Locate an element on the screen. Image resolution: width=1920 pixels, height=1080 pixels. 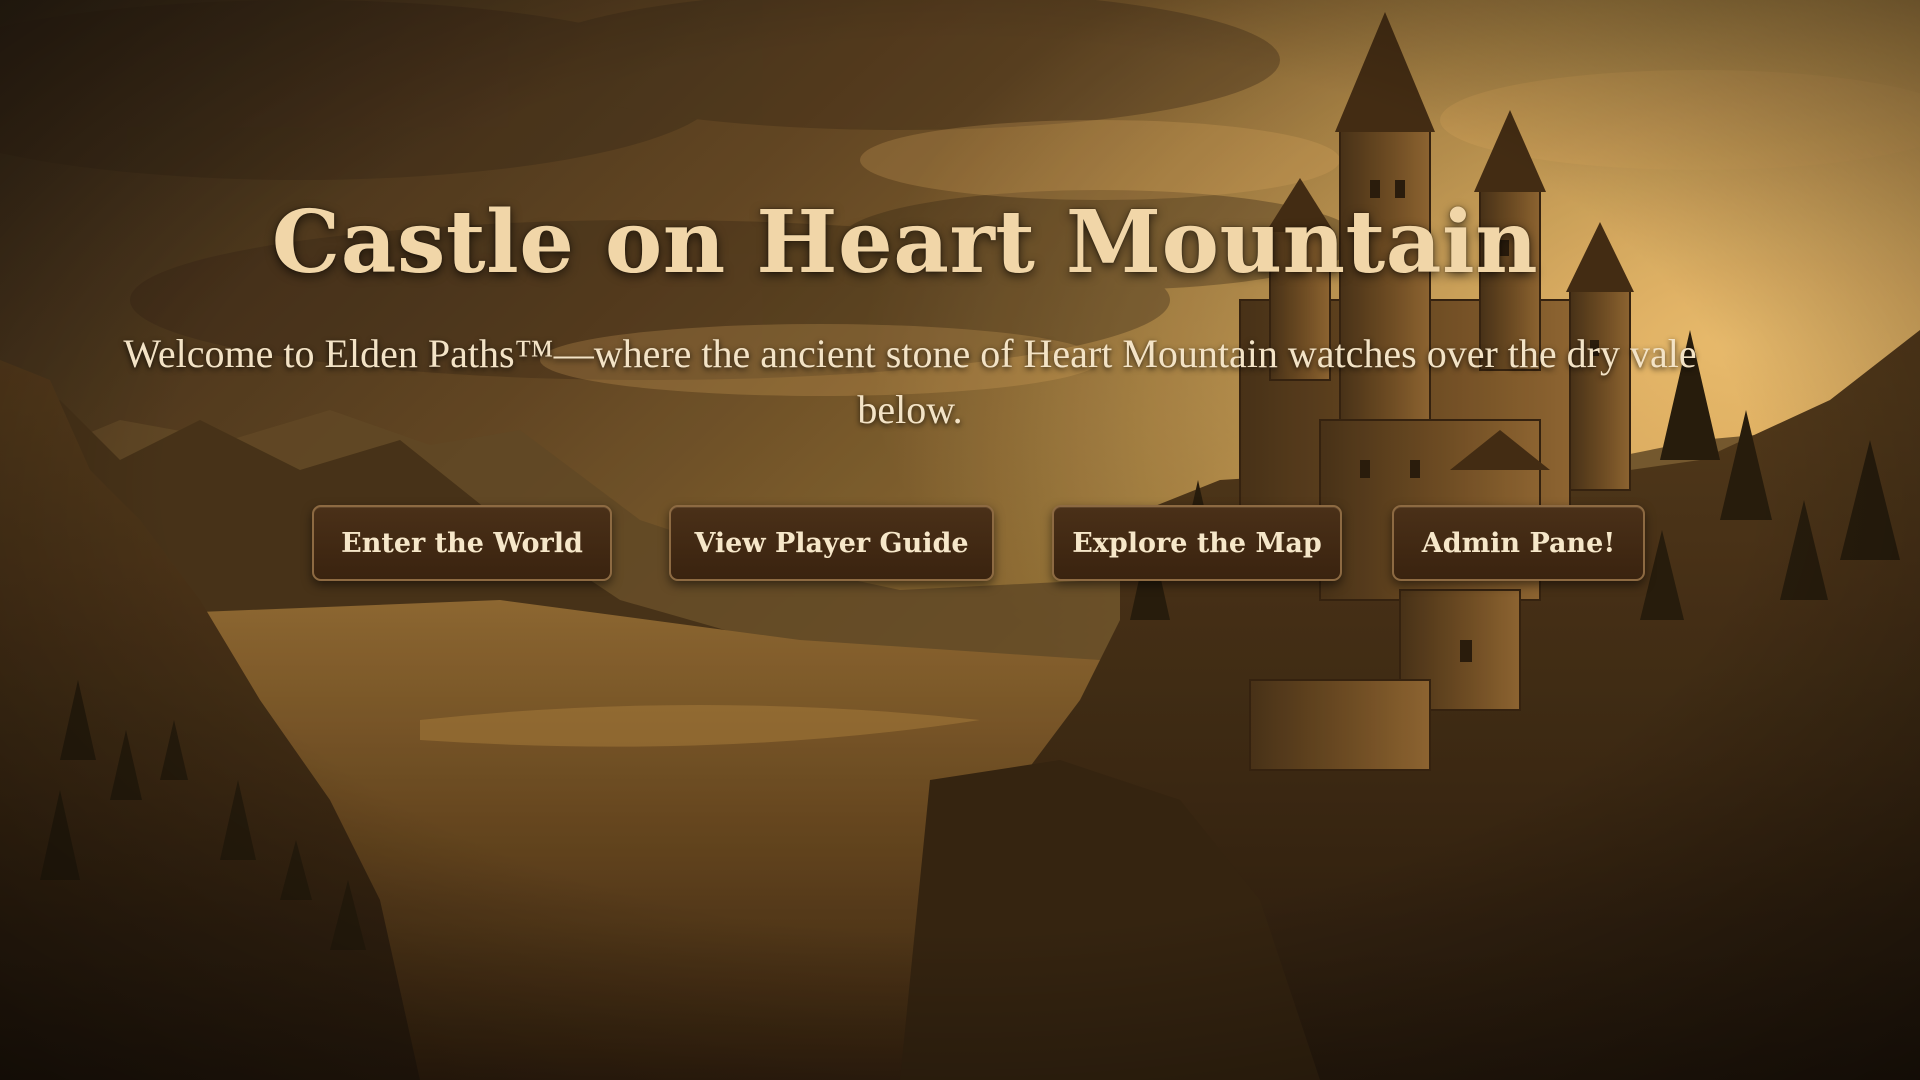
explore-map-button: Explore the Map is located at coordinates (1197, 543).